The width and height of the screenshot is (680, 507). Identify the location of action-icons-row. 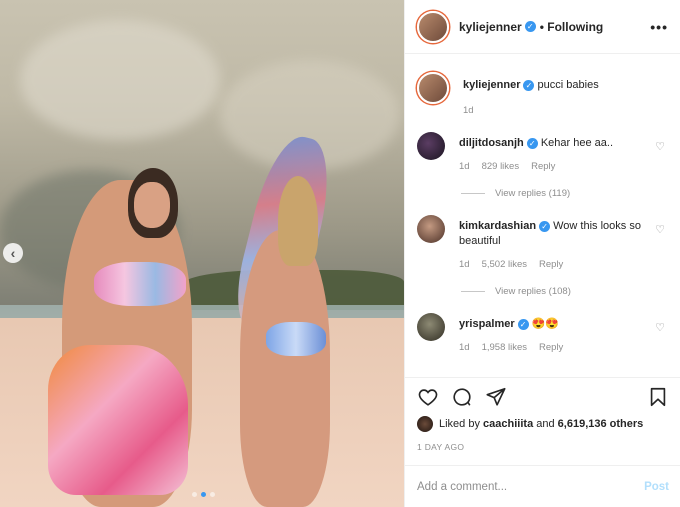
(543, 397).